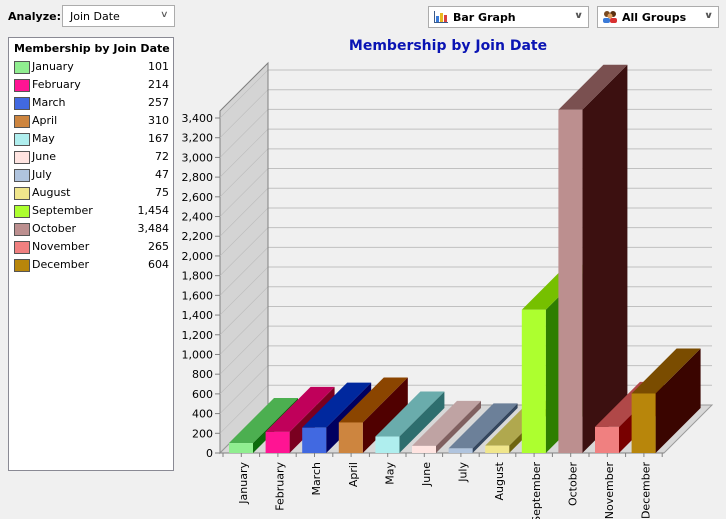  Describe the element at coordinates (646, 490) in the screenshot. I see `x-tick-label: December` at that location.